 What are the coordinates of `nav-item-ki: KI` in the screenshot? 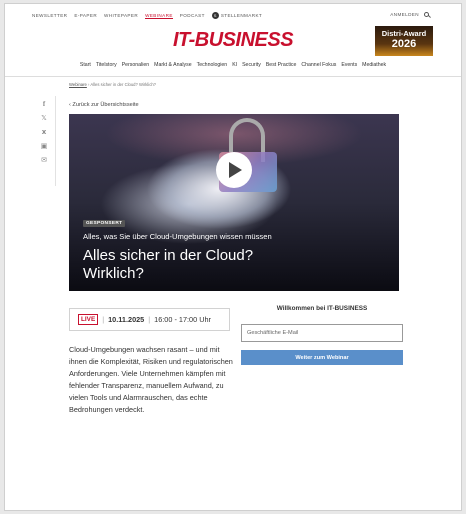 It's located at (234, 68).